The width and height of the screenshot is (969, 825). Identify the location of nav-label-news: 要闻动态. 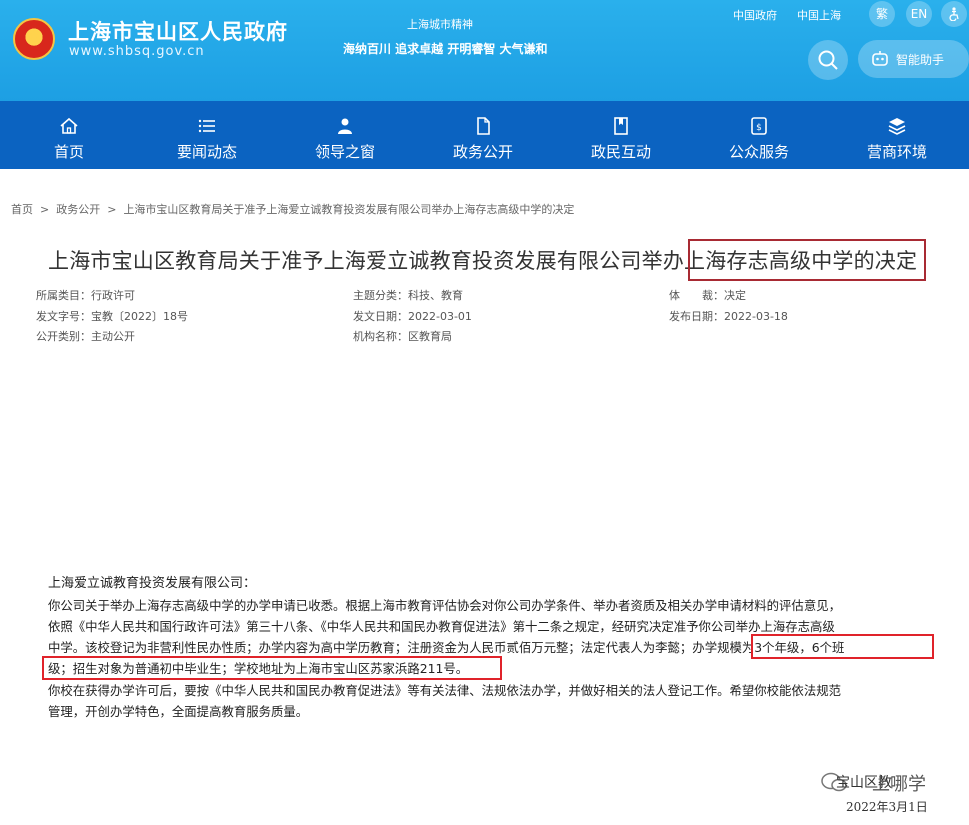
(206, 152).